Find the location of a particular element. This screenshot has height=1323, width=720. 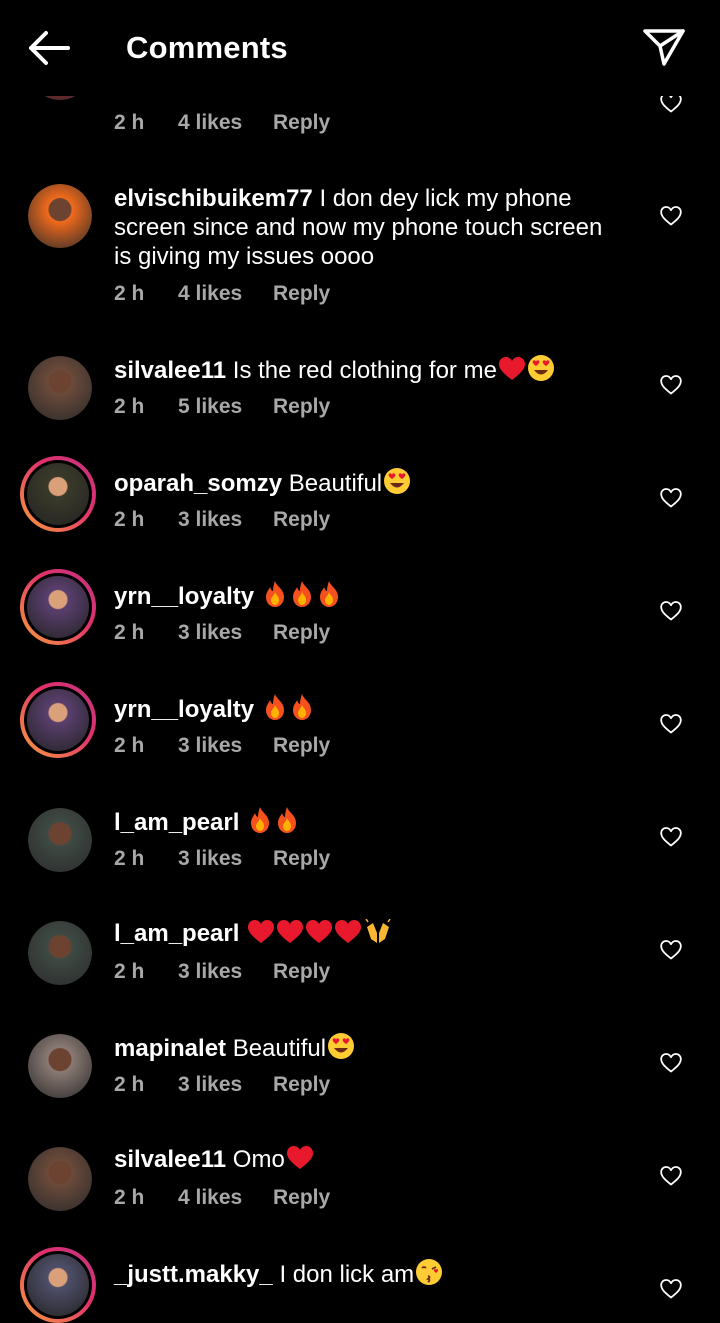

arrow-left-icon is located at coordinates (49, 48).